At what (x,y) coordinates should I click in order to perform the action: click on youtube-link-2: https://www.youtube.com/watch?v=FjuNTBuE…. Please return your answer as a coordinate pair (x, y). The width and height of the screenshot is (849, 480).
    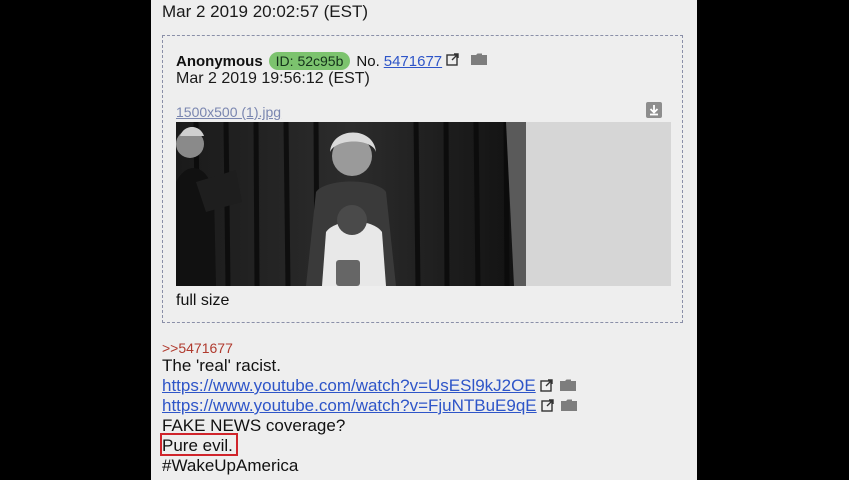
    Looking at the image, I should click on (349, 405).